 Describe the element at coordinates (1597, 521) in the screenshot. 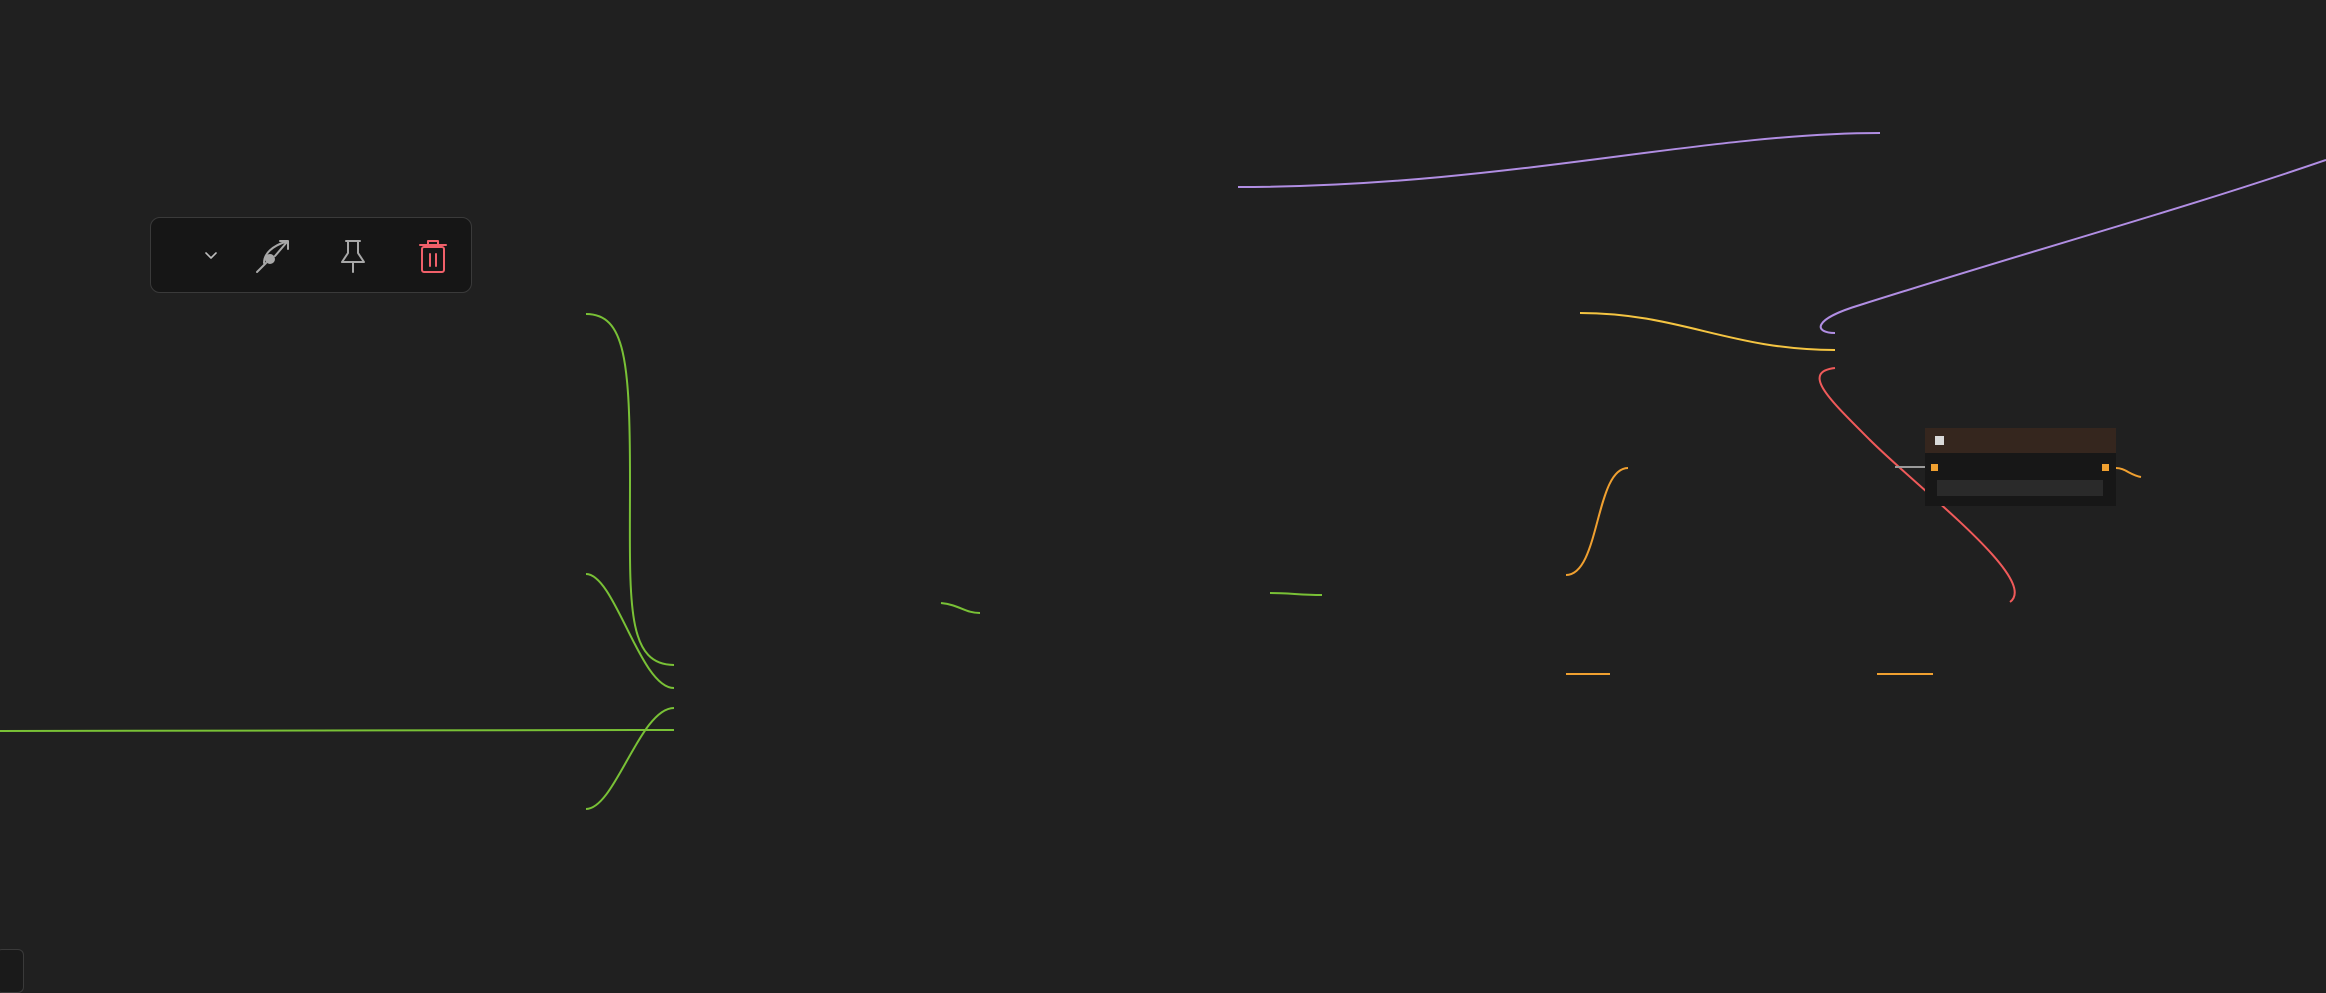

I see `link-orange-curve` at that location.